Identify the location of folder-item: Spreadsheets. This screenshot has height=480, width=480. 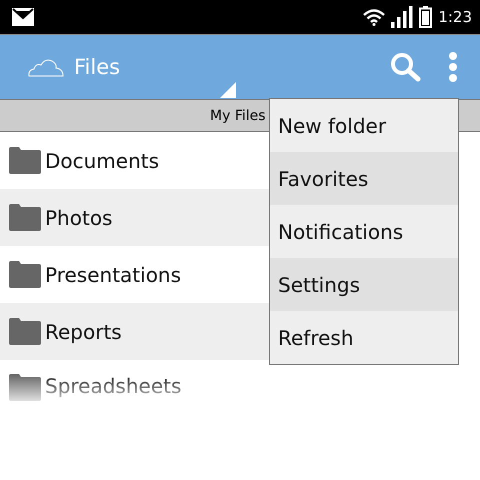
(134, 384).